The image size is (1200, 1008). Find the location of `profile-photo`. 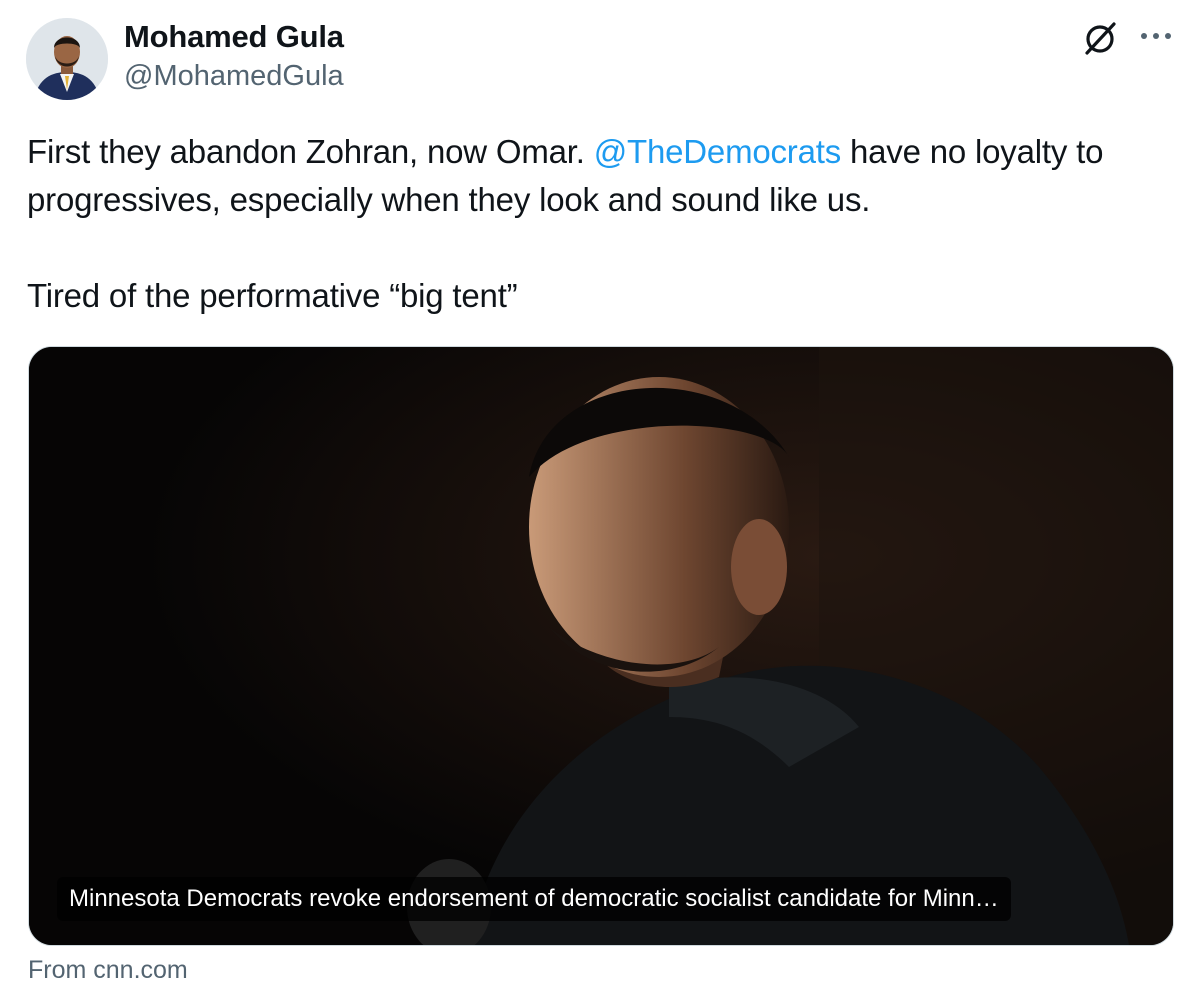

profile-photo is located at coordinates (67, 59).